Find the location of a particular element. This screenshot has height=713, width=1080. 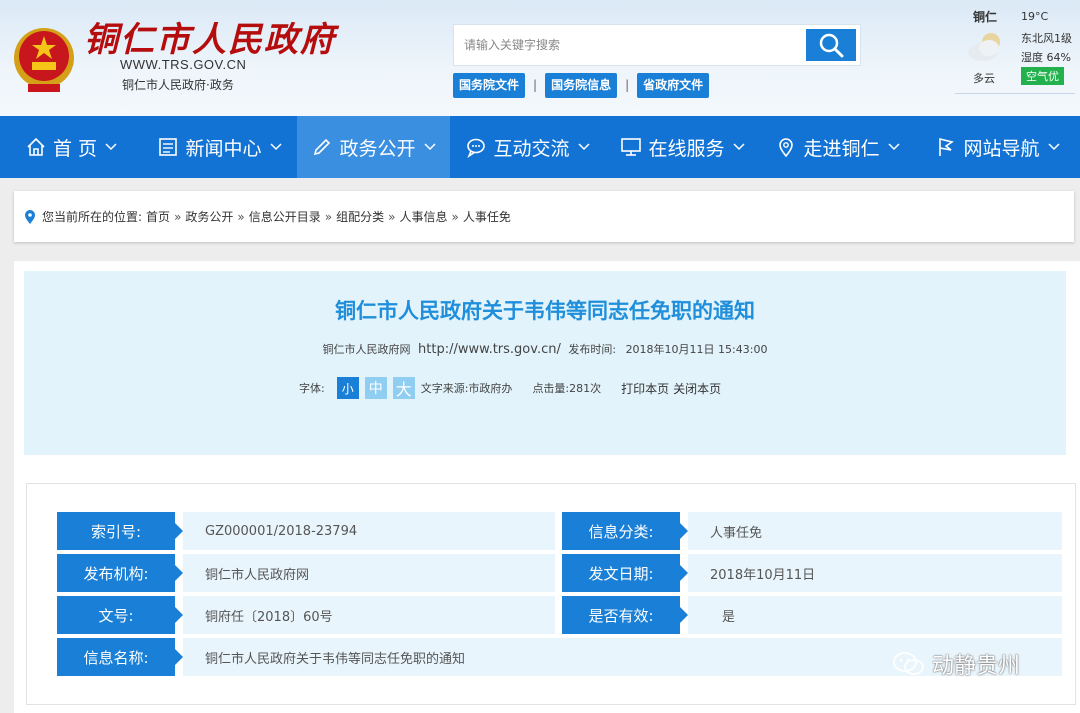

nav-item-online-service: 在线服务 is located at coordinates (682, 147).